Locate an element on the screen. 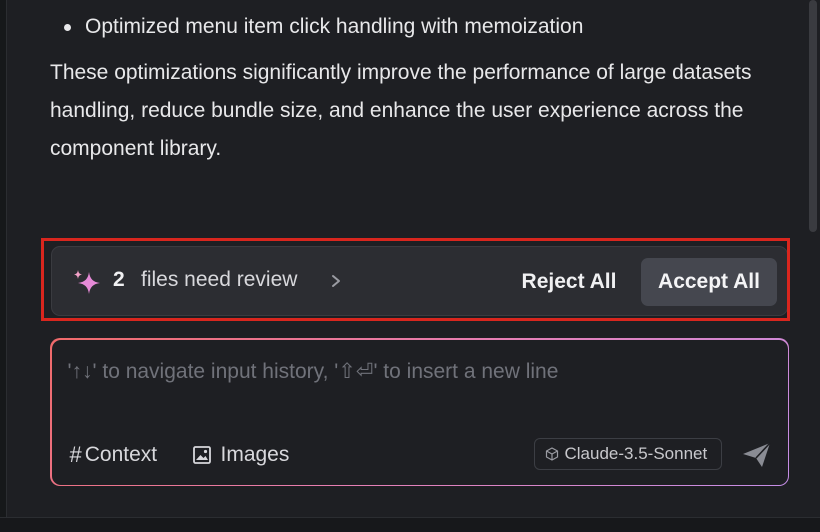  highlight-outline is located at coordinates (415, 279).